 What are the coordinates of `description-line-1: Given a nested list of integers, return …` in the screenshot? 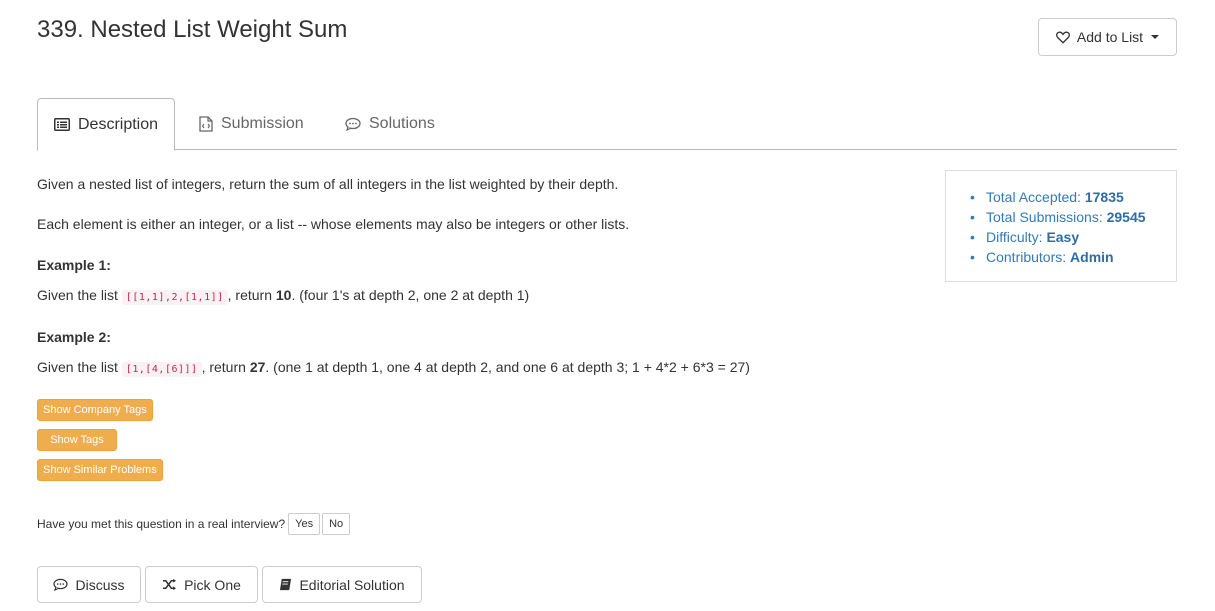 It's located at (328, 184).